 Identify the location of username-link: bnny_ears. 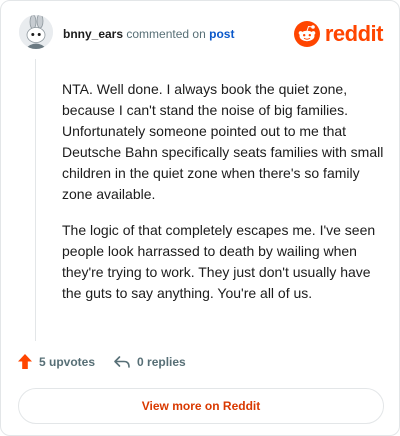
(93, 34).